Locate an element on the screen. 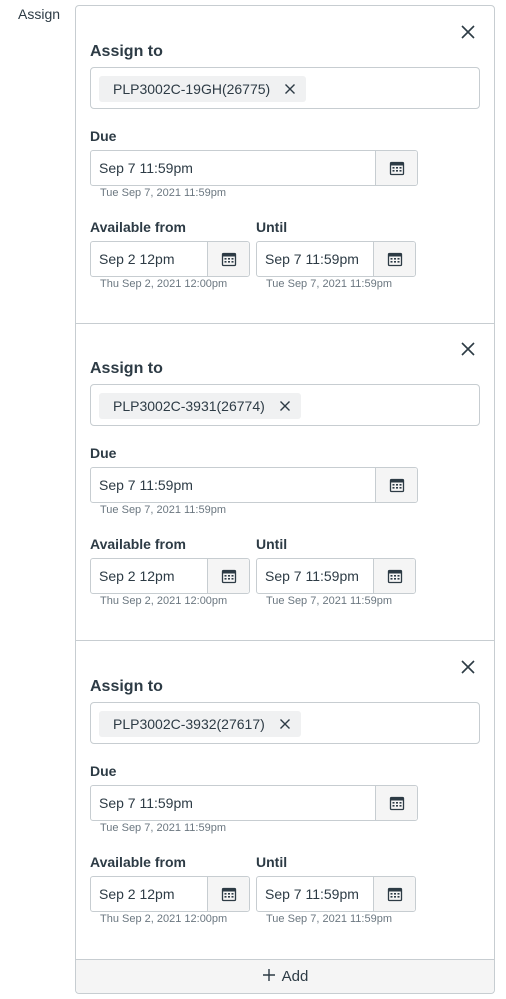 This screenshot has height=999, width=506. add-button-label: Add is located at coordinates (295, 976).